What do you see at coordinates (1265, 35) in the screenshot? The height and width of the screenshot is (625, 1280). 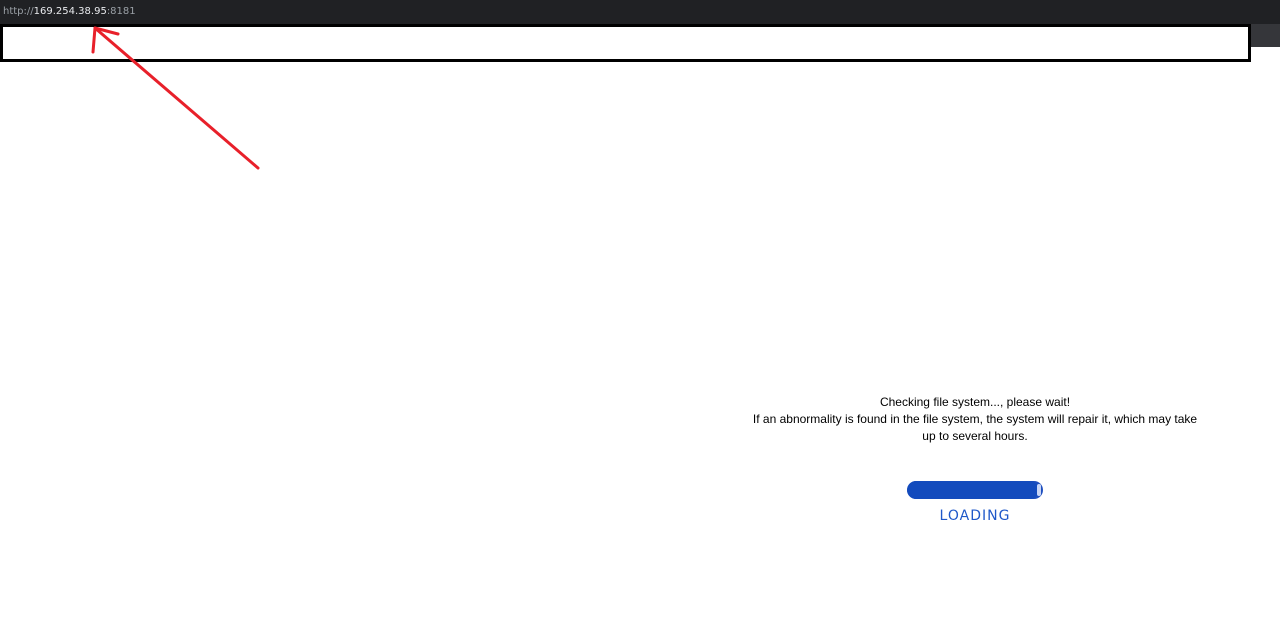 I see `dark-strip` at bounding box center [1265, 35].